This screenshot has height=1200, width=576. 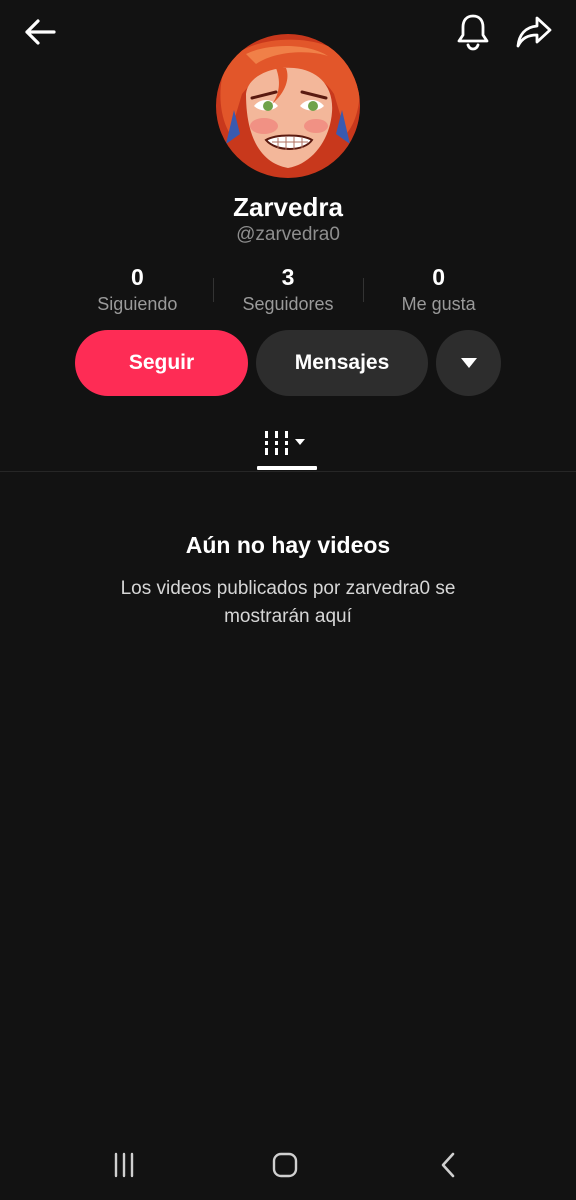 I want to click on arrow-left-icon, so click(x=40, y=32).